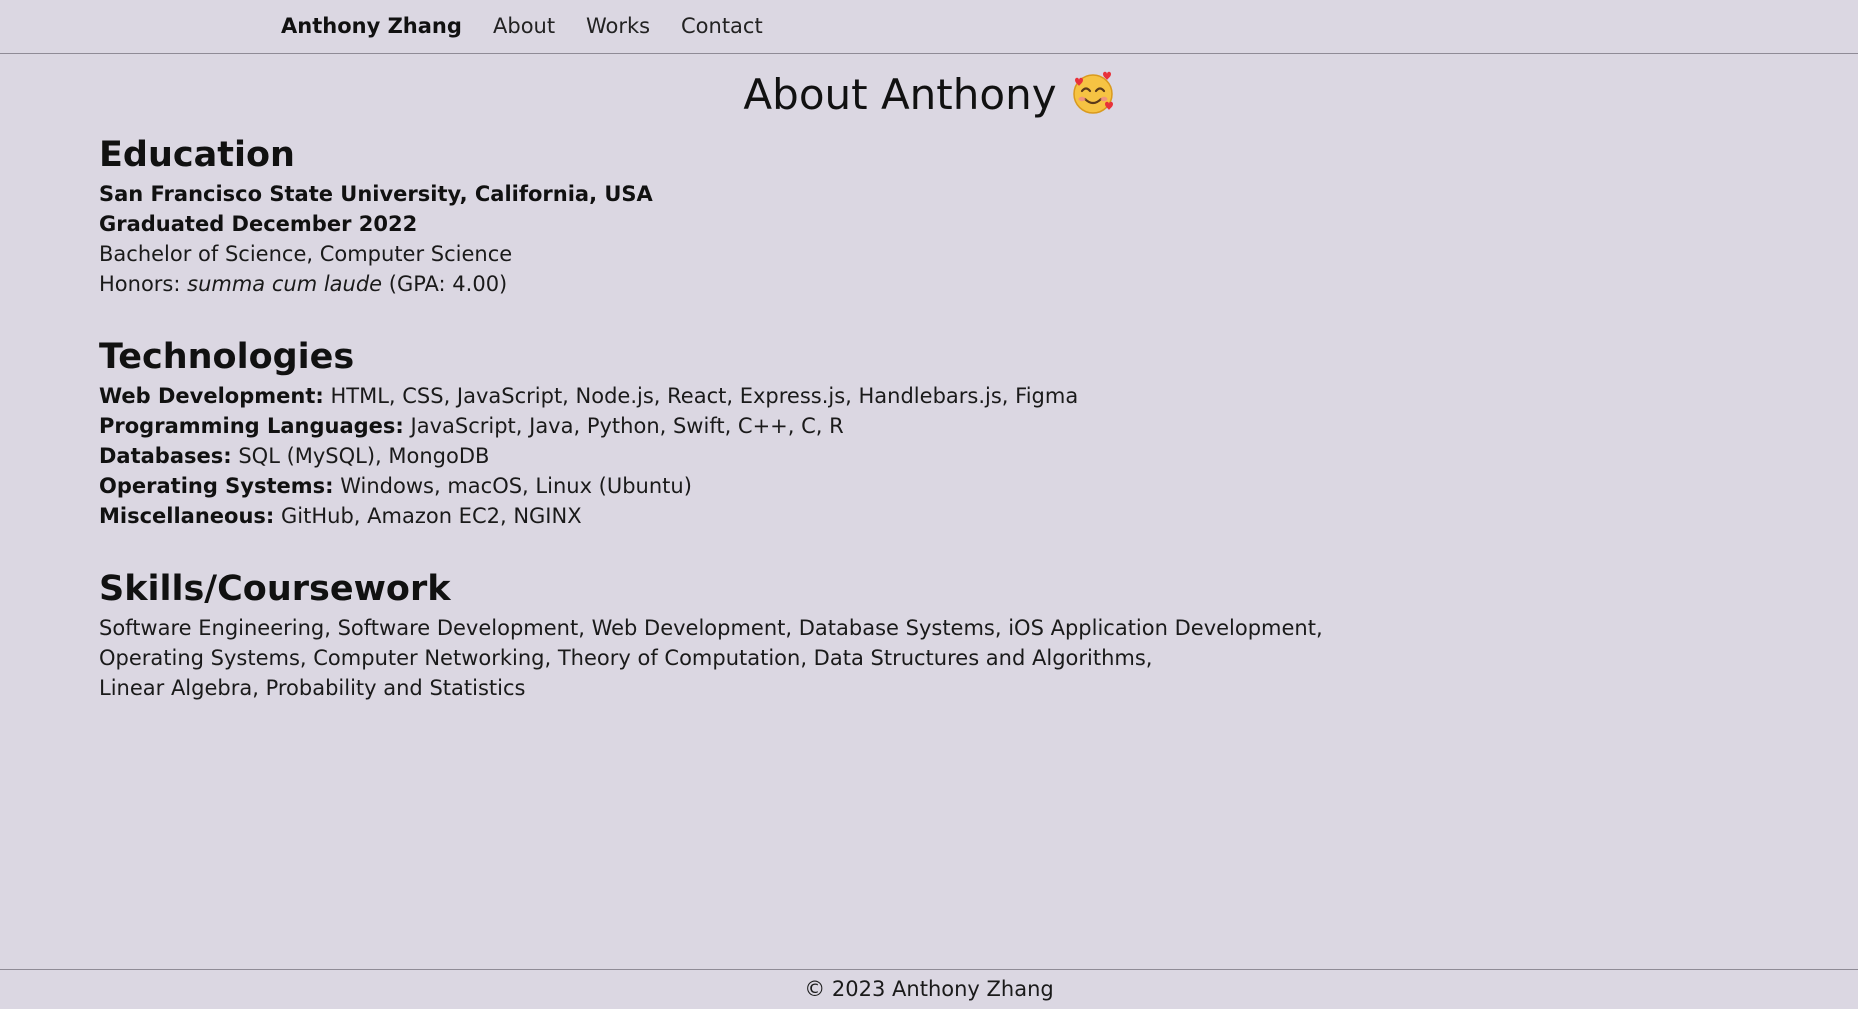 The image size is (1858, 1009). Describe the element at coordinates (799, 516) in the screenshot. I see `tech-row-misc: Miscellaneous: GitHub, Amazon EC2, NGINX` at that location.